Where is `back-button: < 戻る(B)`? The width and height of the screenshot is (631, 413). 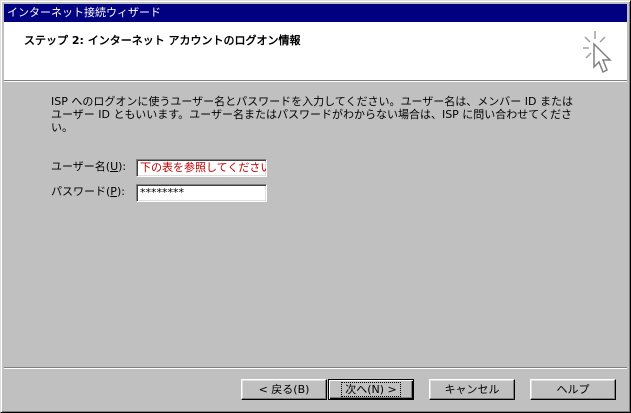
back-button: < 戻る(B) is located at coordinates (284, 389).